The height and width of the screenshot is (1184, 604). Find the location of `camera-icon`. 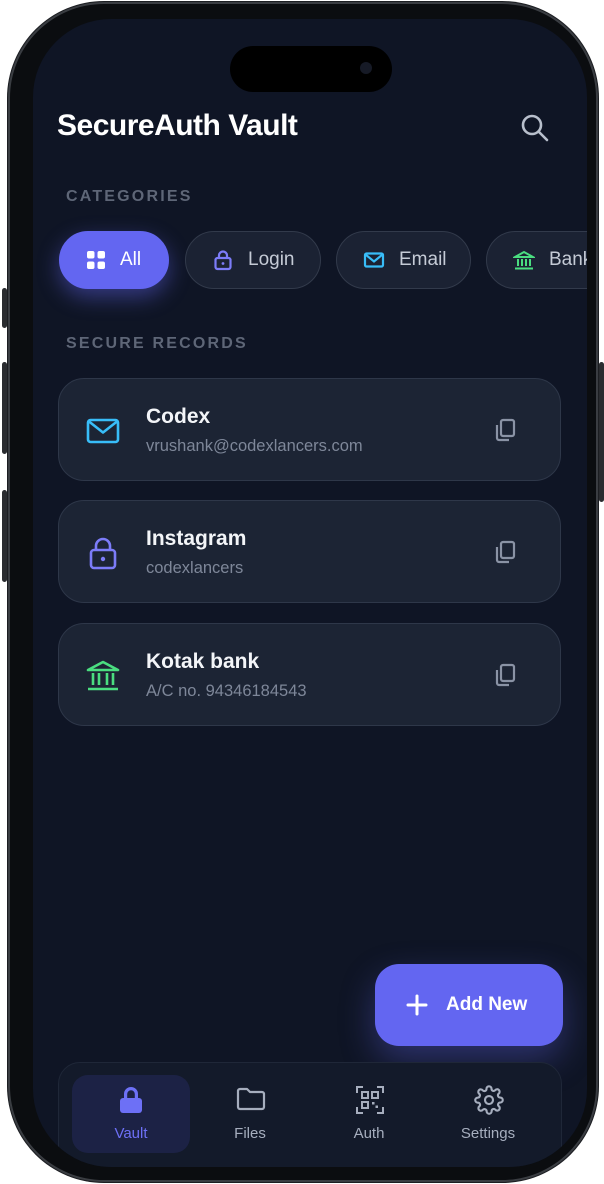

camera-icon is located at coordinates (366, 68).